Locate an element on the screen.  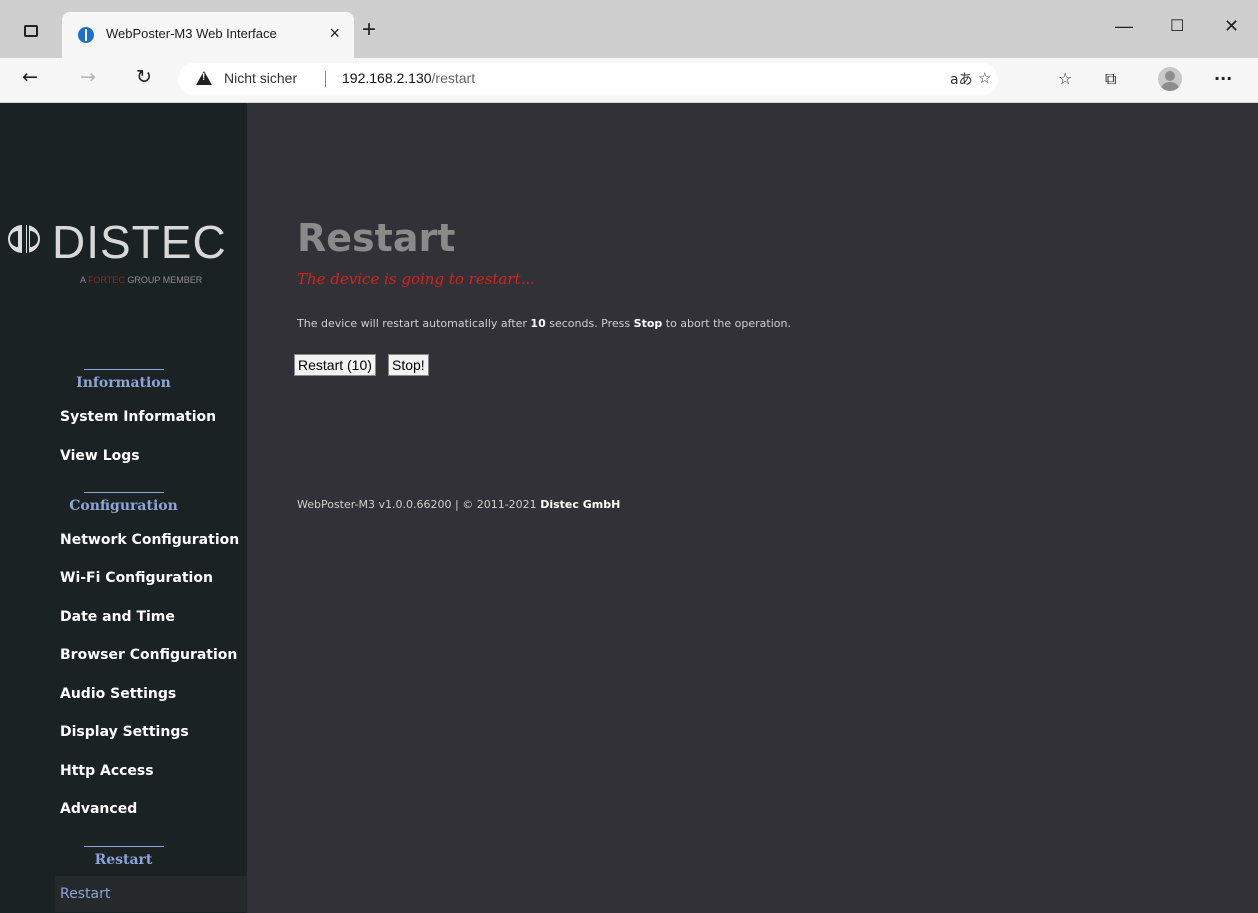
sidebar-item-audio-settings: Audio Settings is located at coordinates (151, 694).